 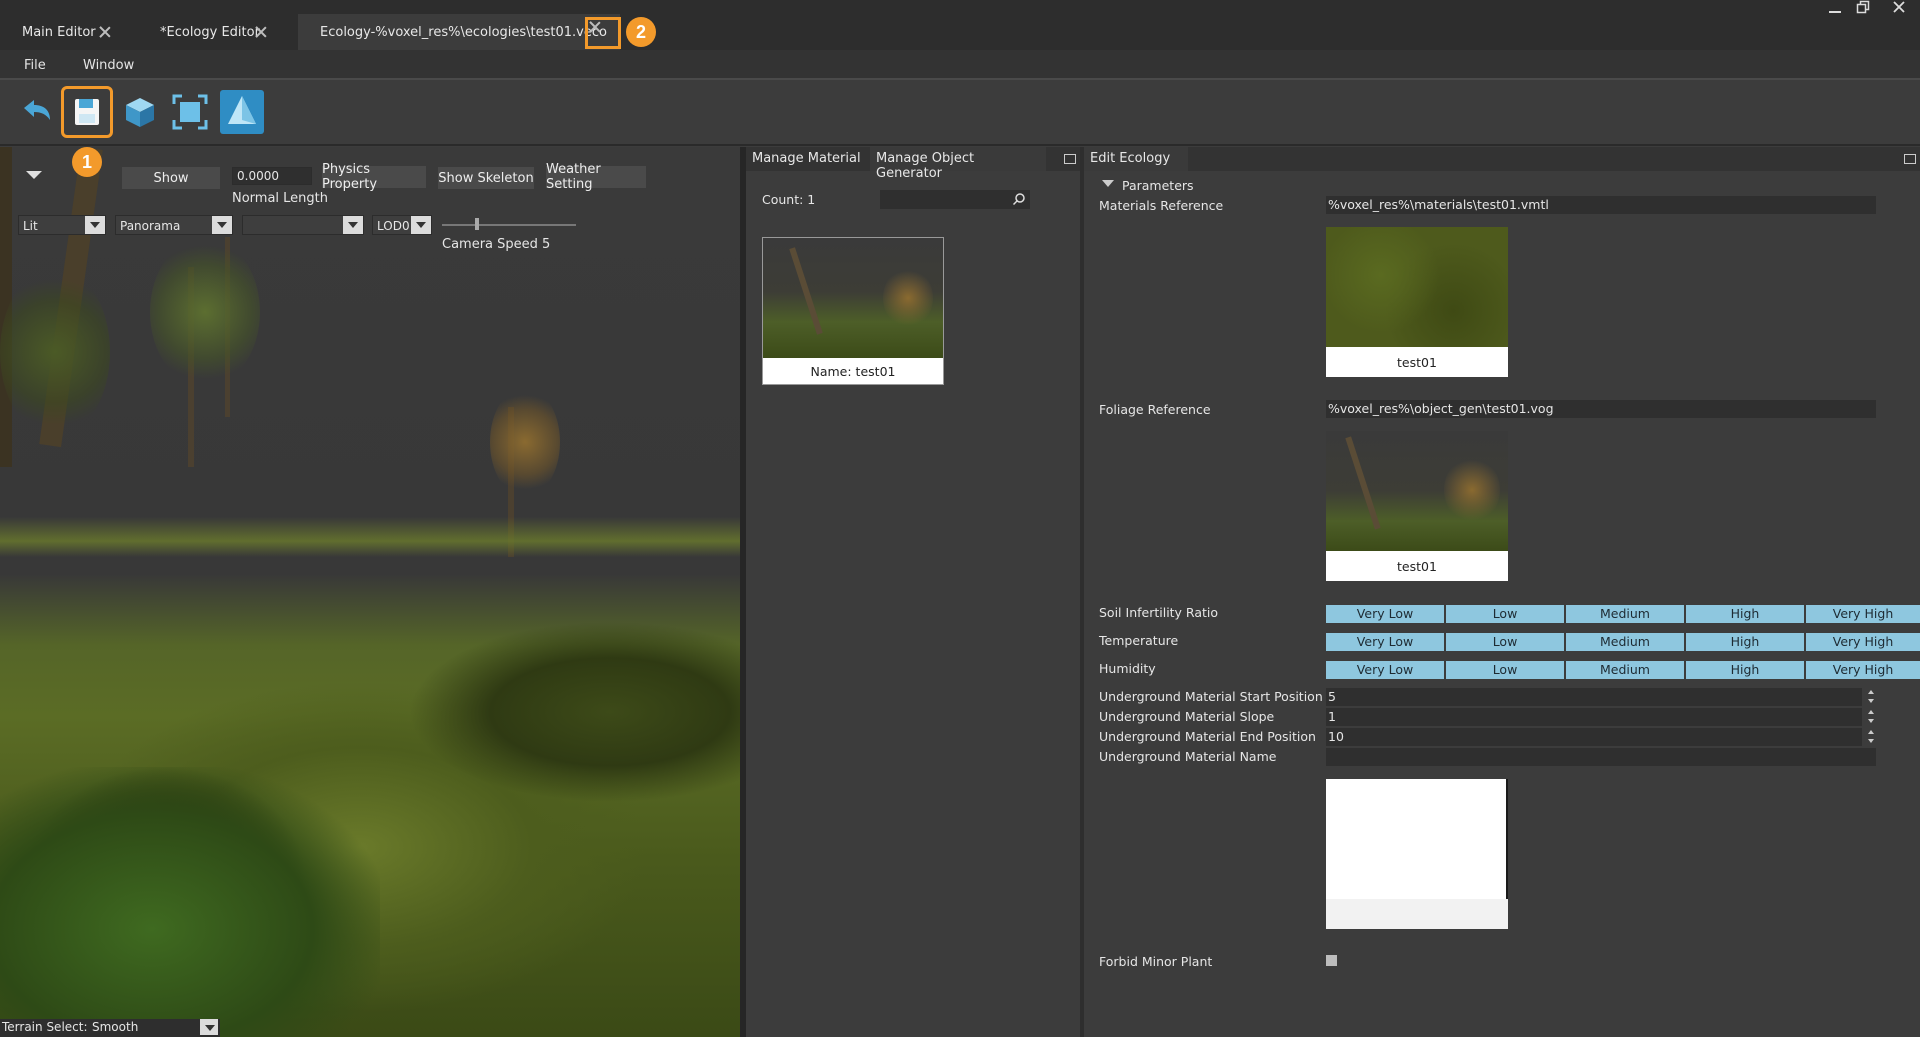 What do you see at coordinates (272, 176) in the screenshot?
I see `normal-length-input: 0.0000` at bounding box center [272, 176].